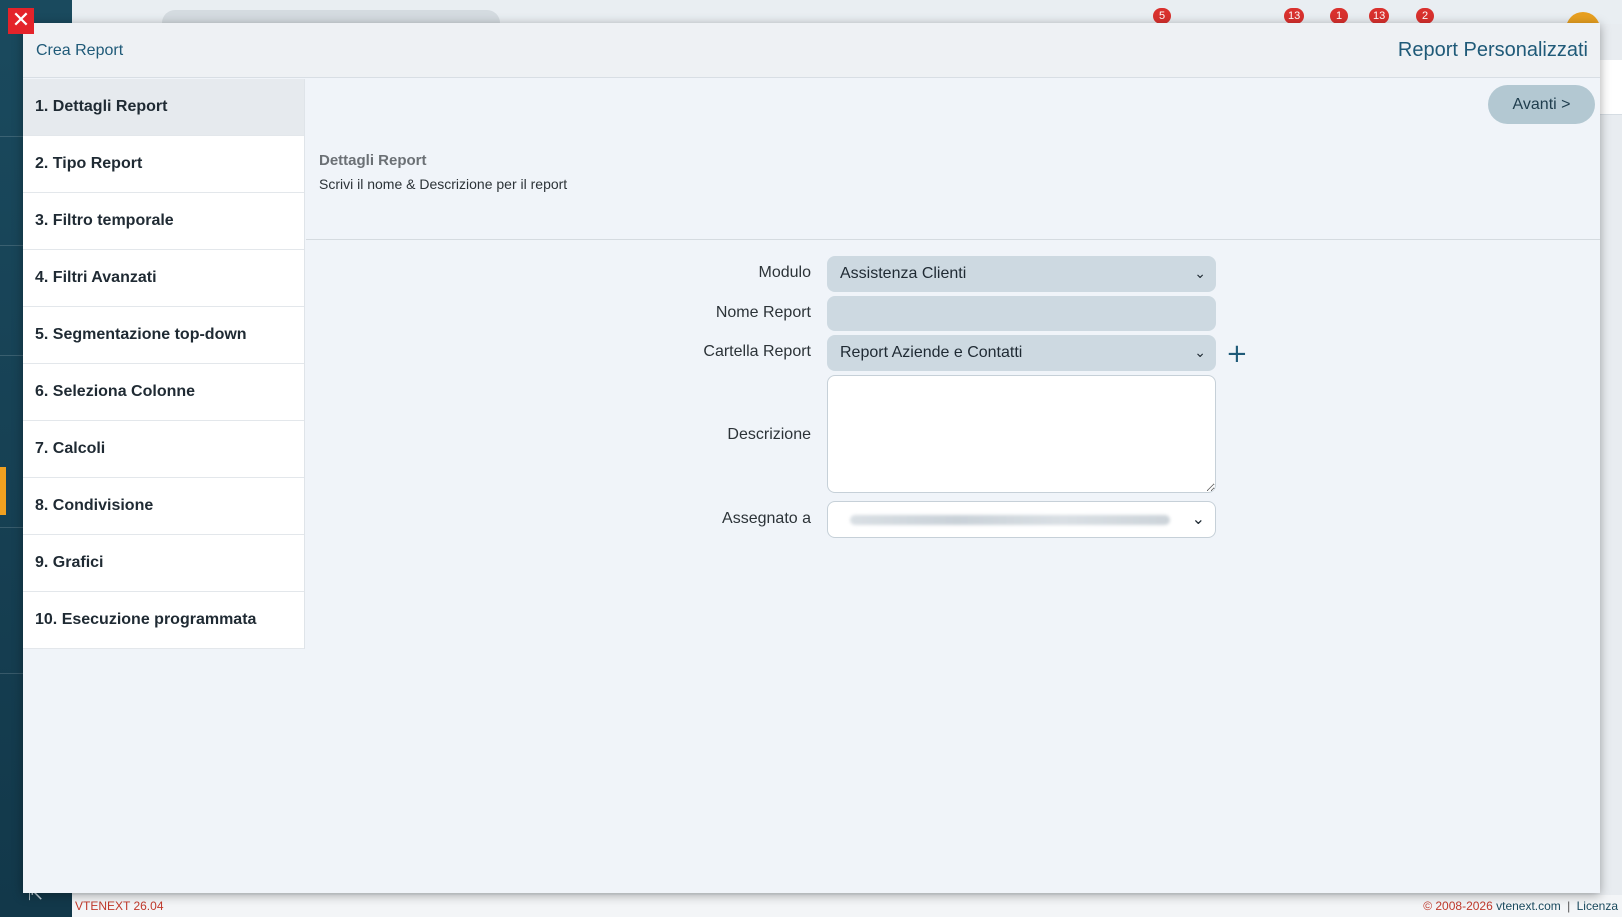 The width and height of the screenshot is (1622, 917). I want to click on wizard-step: 7. Calcoli, so click(163, 449).